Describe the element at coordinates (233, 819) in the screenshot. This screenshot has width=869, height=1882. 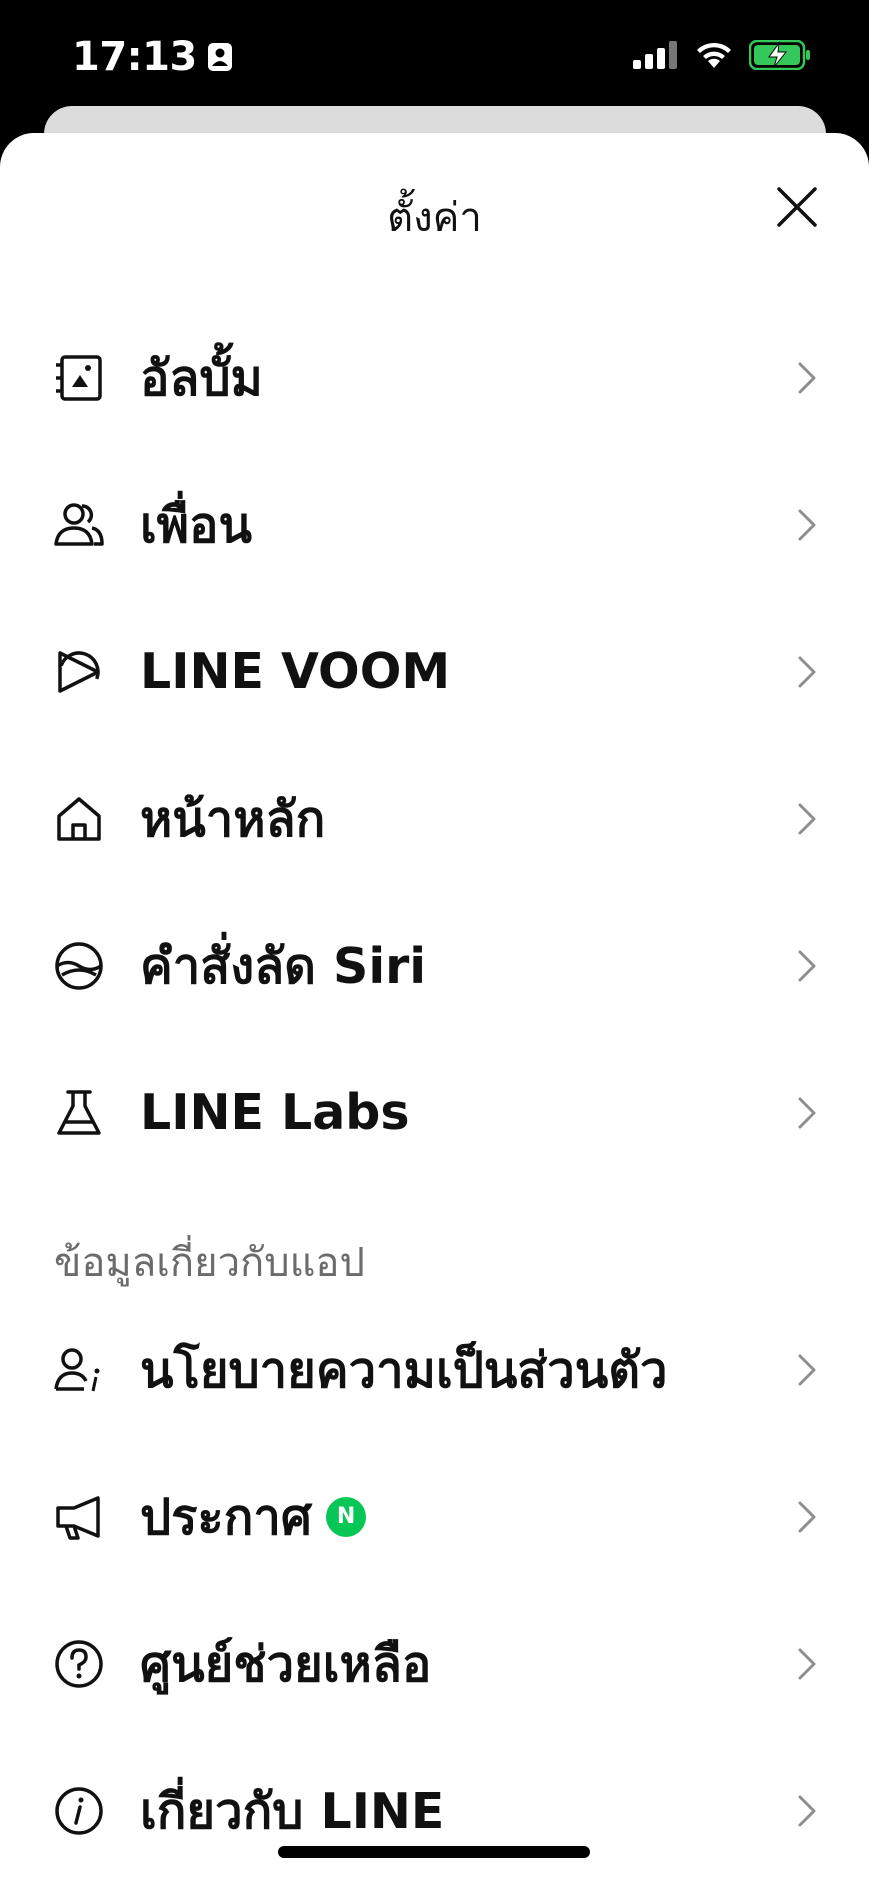
I see `settings-item-label: หน้าหลัก` at that location.